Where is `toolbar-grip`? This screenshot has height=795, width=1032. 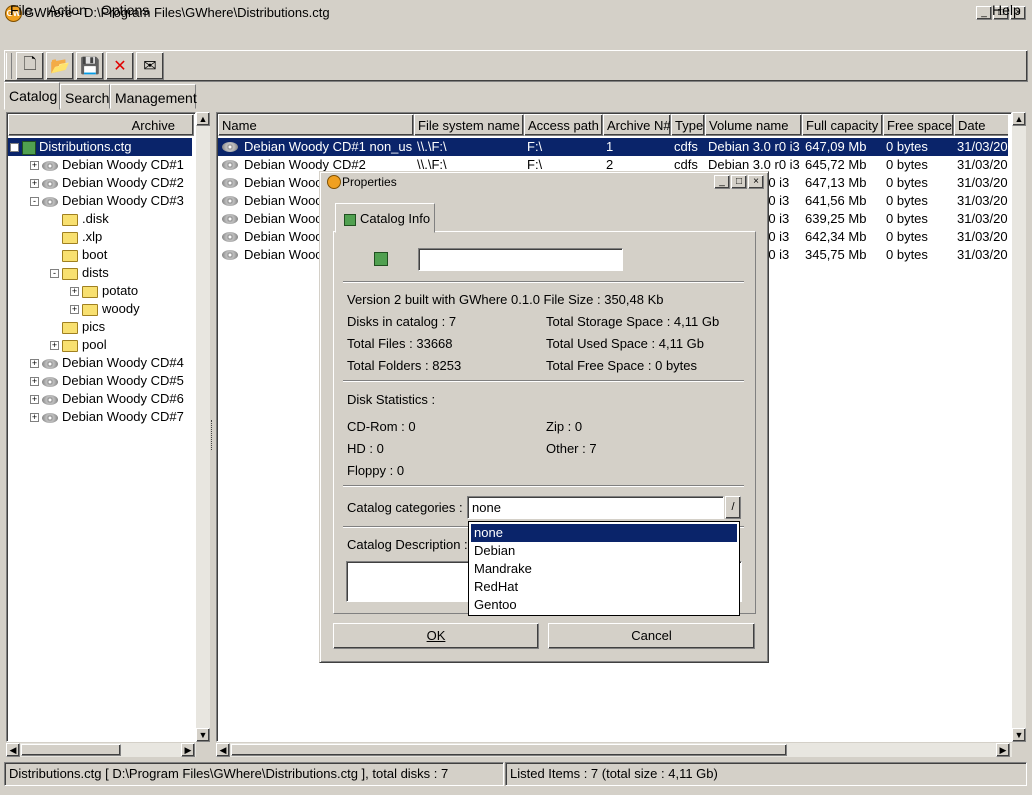 toolbar-grip is located at coordinates (9, 66).